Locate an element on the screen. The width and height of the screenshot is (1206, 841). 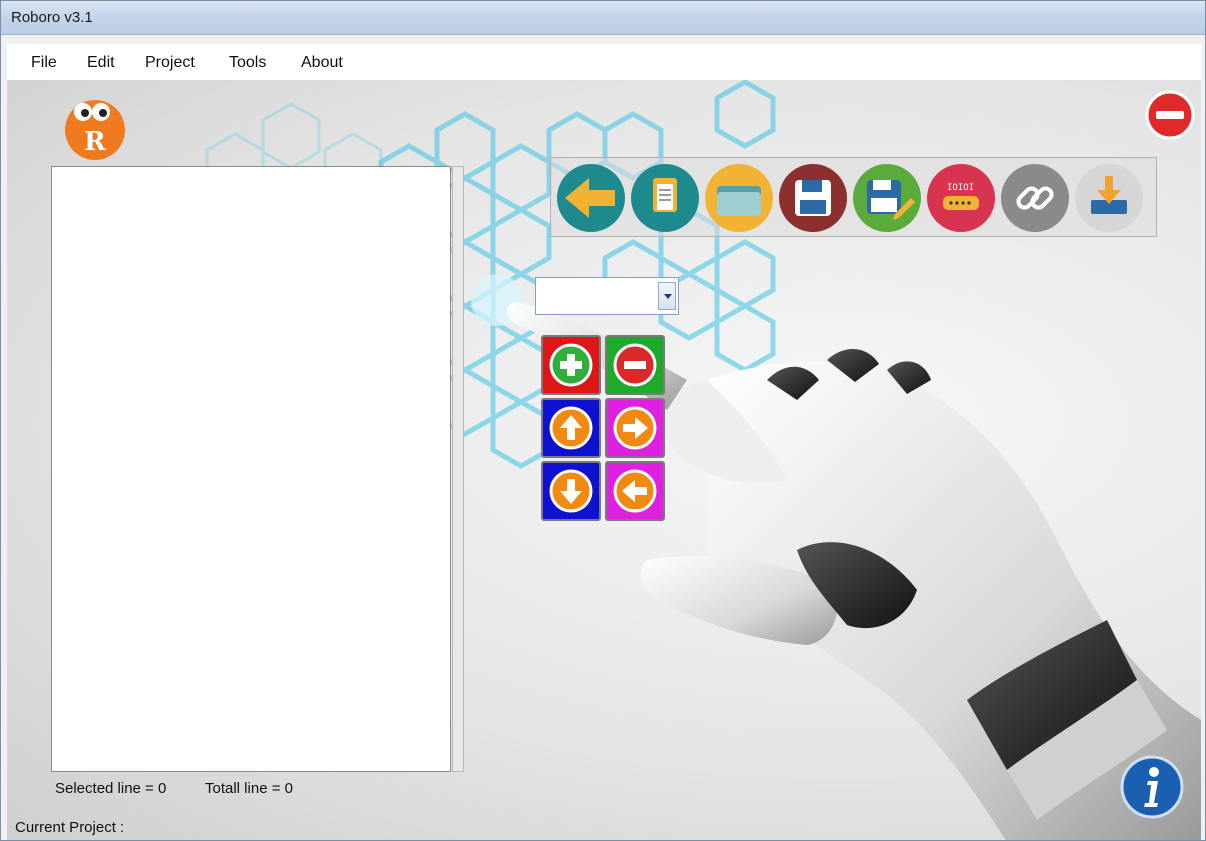
move-down-button is located at coordinates (571, 491).